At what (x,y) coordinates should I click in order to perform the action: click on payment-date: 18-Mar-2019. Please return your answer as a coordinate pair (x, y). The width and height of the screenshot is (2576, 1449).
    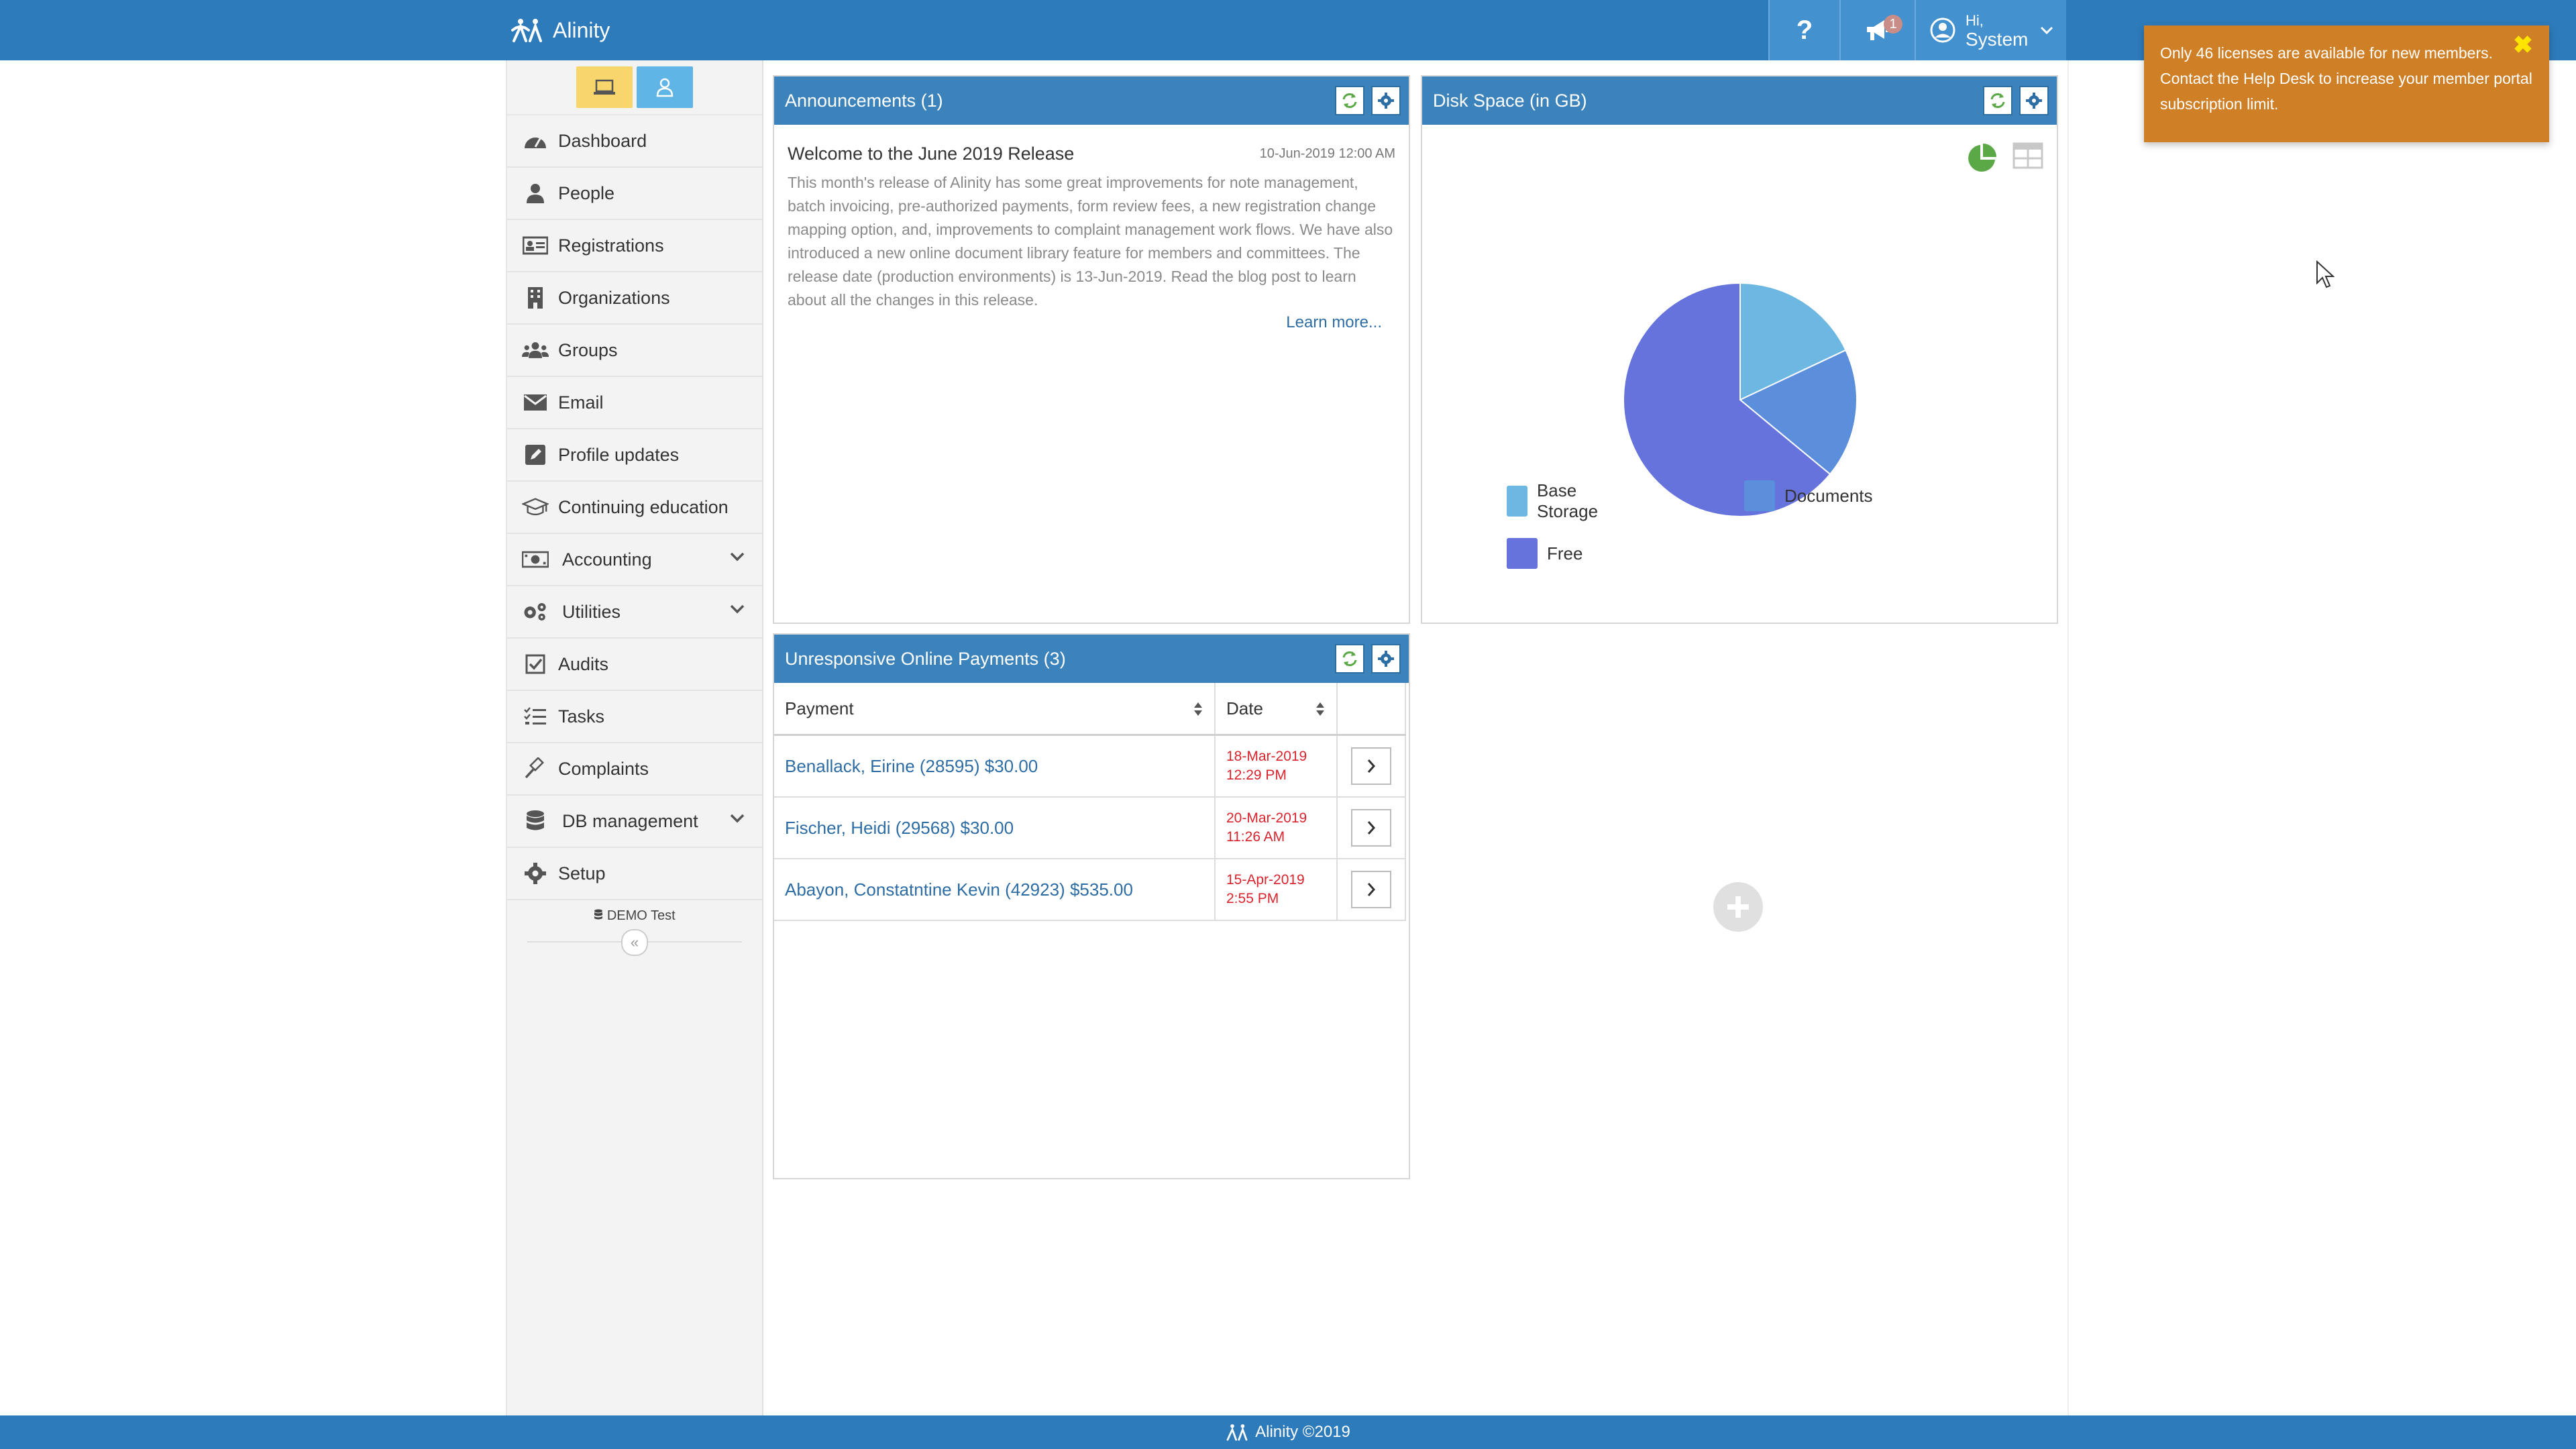
    Looking at the image, I should click on (1266, 756).